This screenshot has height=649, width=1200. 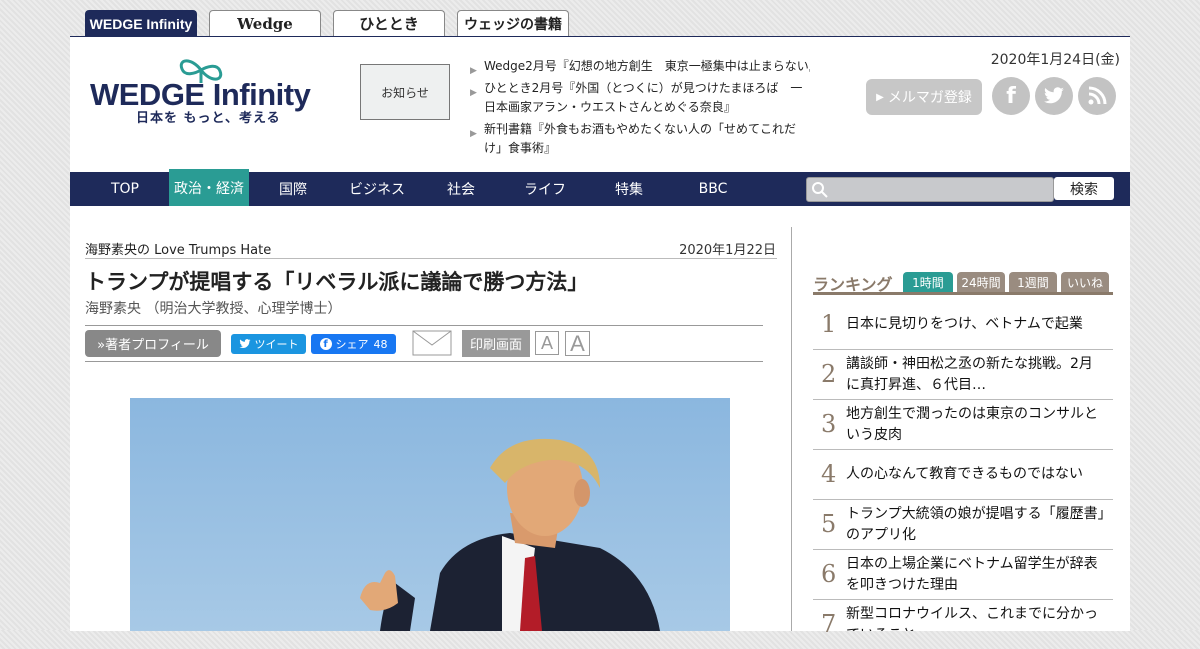 I want to click on nav-label: 社会, so click(x=461, y=190).